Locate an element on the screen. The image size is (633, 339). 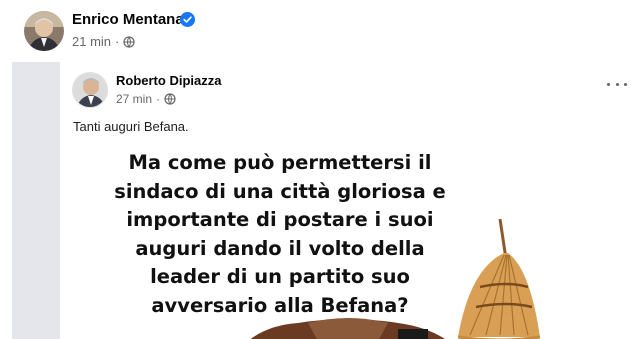
avatar-photo is located at coordinates (44, 31).